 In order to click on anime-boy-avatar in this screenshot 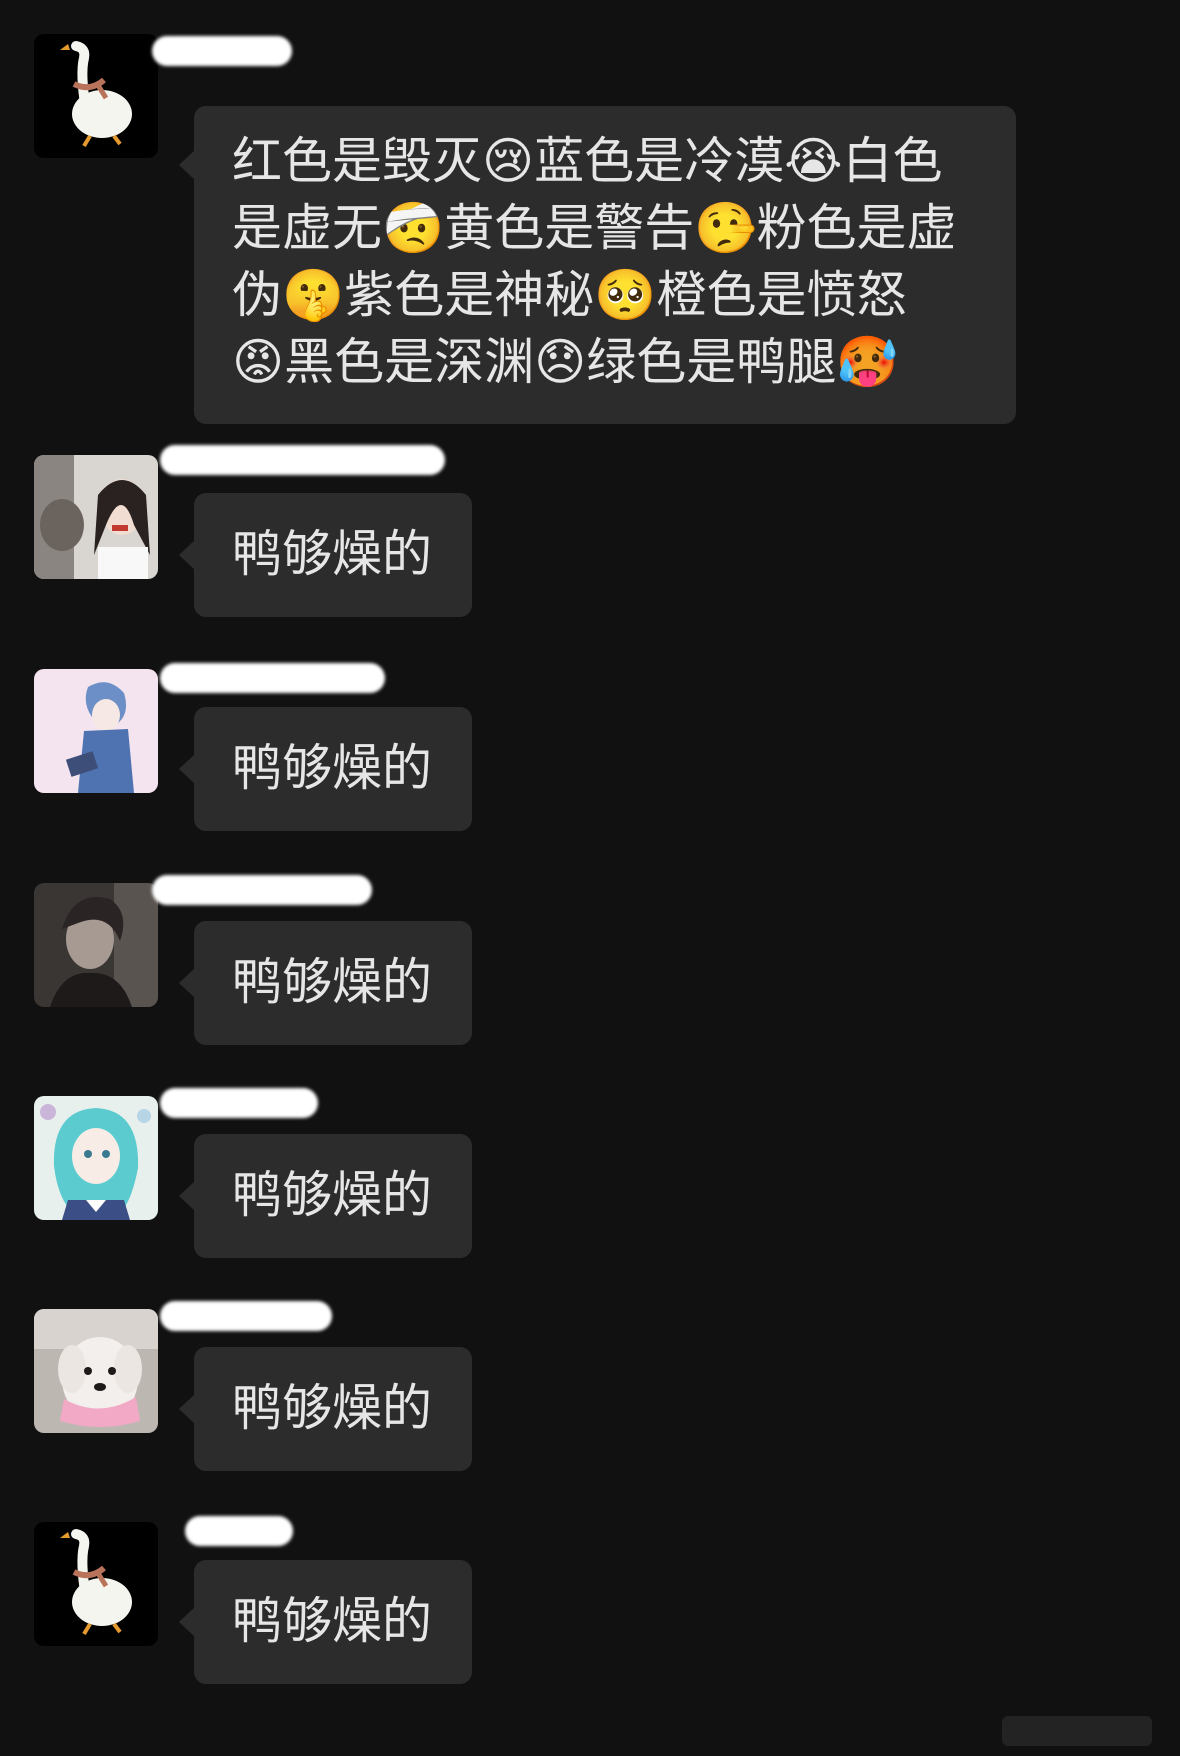, I will do `click(96, 731)`.